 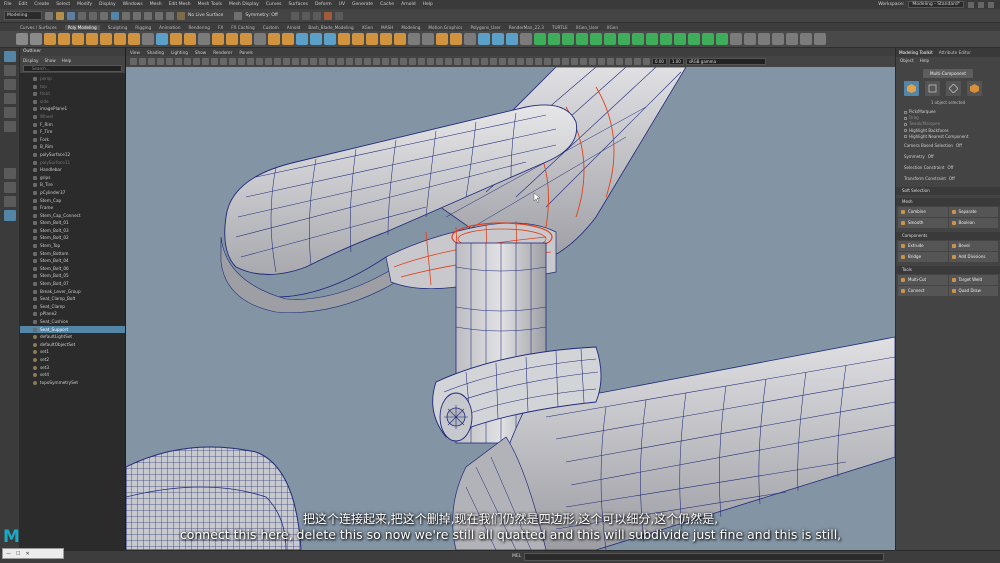 I want to click on selection-constraint-value: Off, so click(x=950, y=167).